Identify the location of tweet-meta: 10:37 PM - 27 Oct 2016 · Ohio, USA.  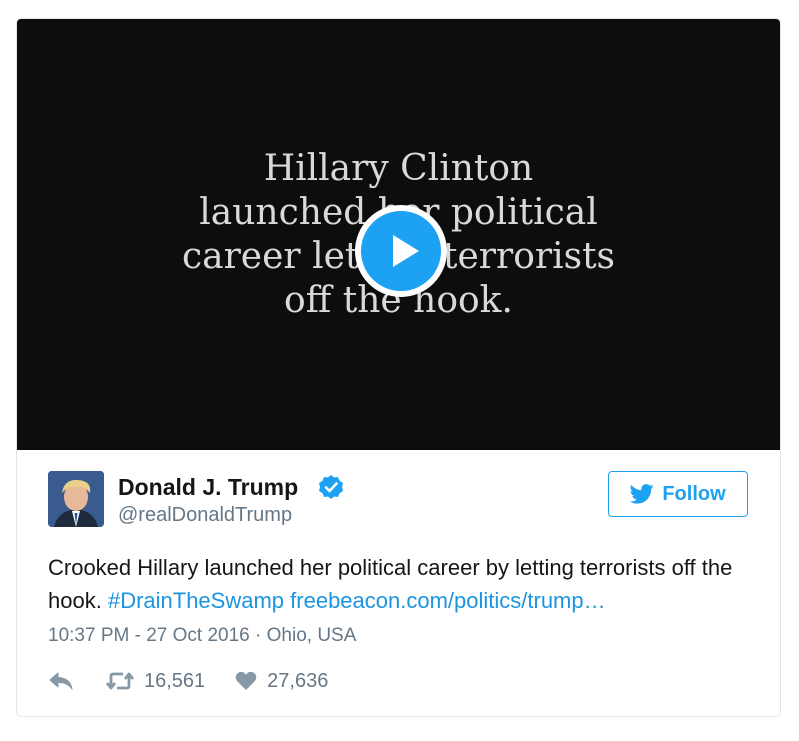
(202, 636).